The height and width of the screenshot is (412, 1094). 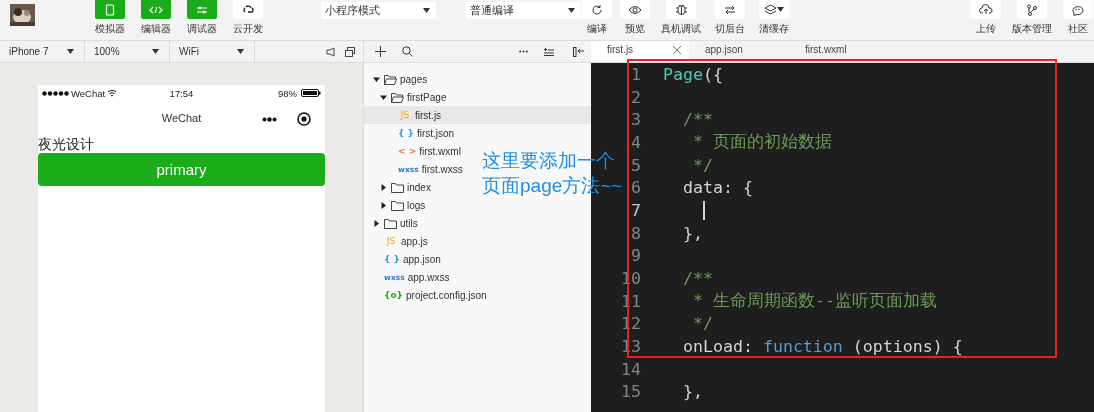 What do you see at coordinates (730, 17) in the screenshot?
I see `toolbar-button: 切后台` at bounding box center [730, 17].